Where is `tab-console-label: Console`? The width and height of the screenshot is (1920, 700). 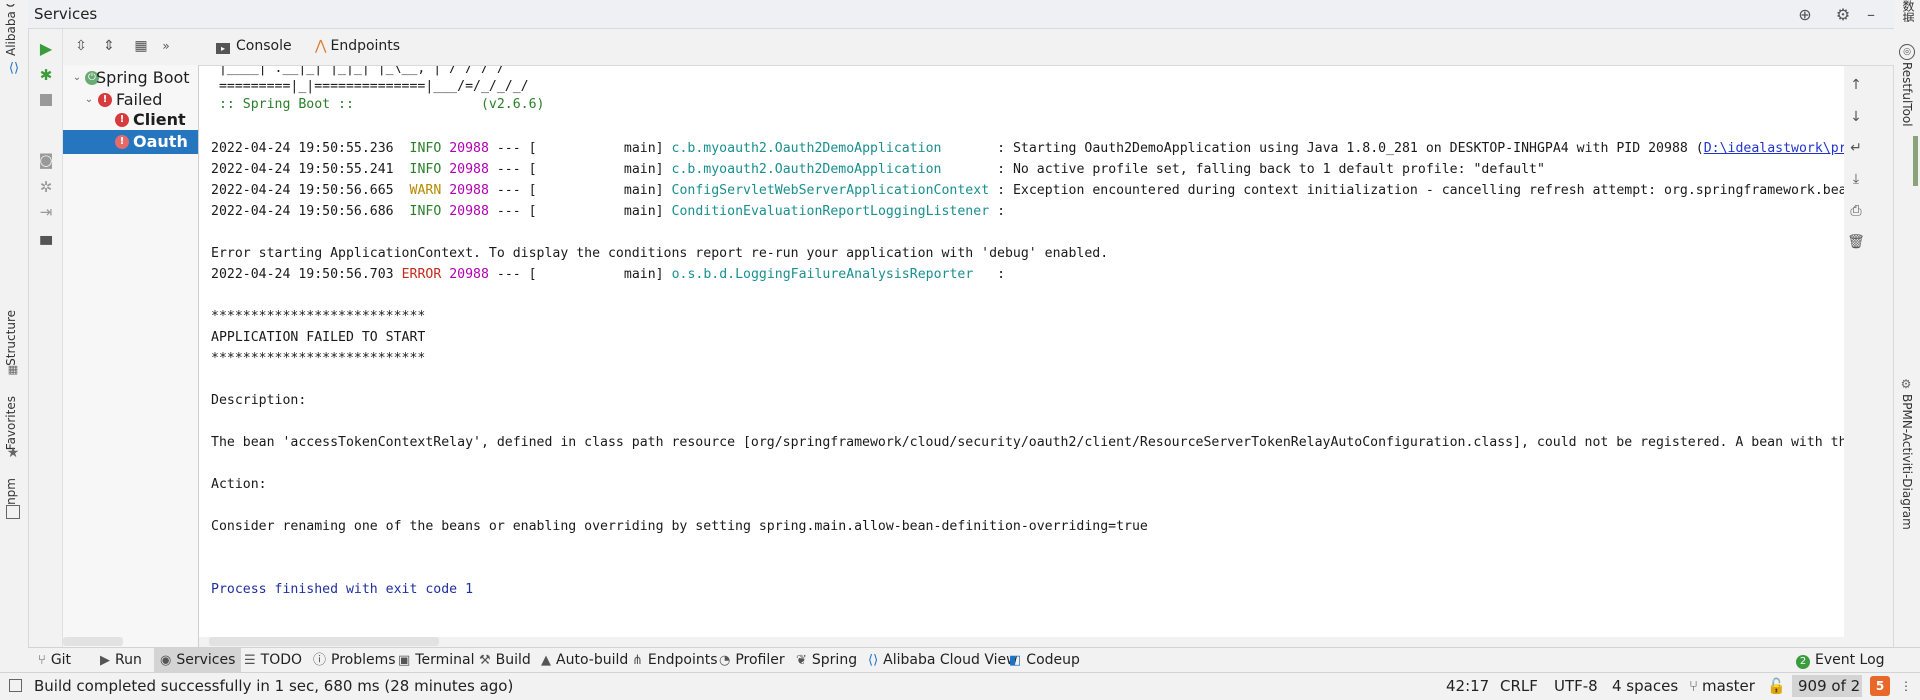 tab-console-label: Console is located at coordinates (264, 46).